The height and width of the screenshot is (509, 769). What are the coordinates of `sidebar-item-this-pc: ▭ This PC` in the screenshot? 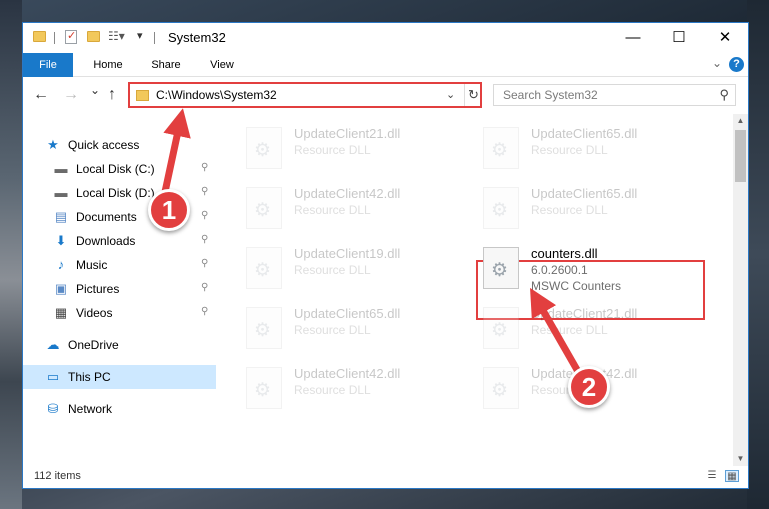 It's located at (119, 377).